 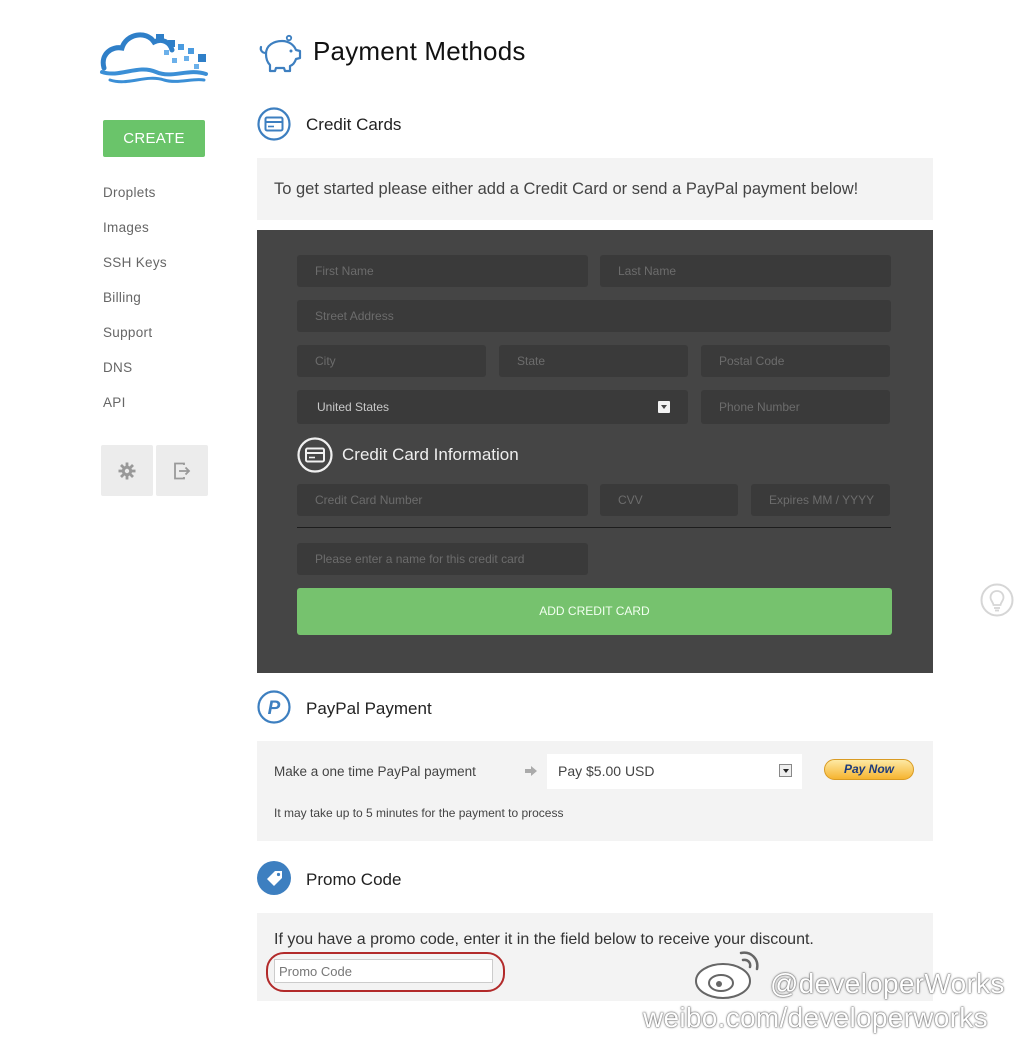 I want to click on credit-card-icon, so click(x=274, y=124).